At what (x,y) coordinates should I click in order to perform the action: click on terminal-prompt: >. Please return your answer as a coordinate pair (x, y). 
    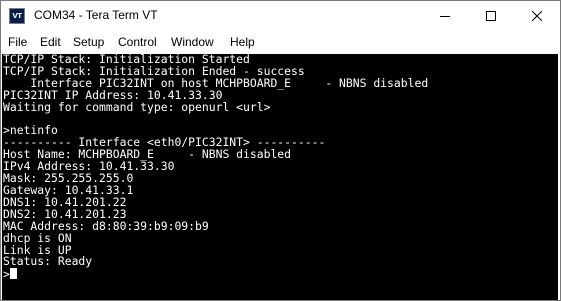
    Looking at the image, I should click on (6, 274).